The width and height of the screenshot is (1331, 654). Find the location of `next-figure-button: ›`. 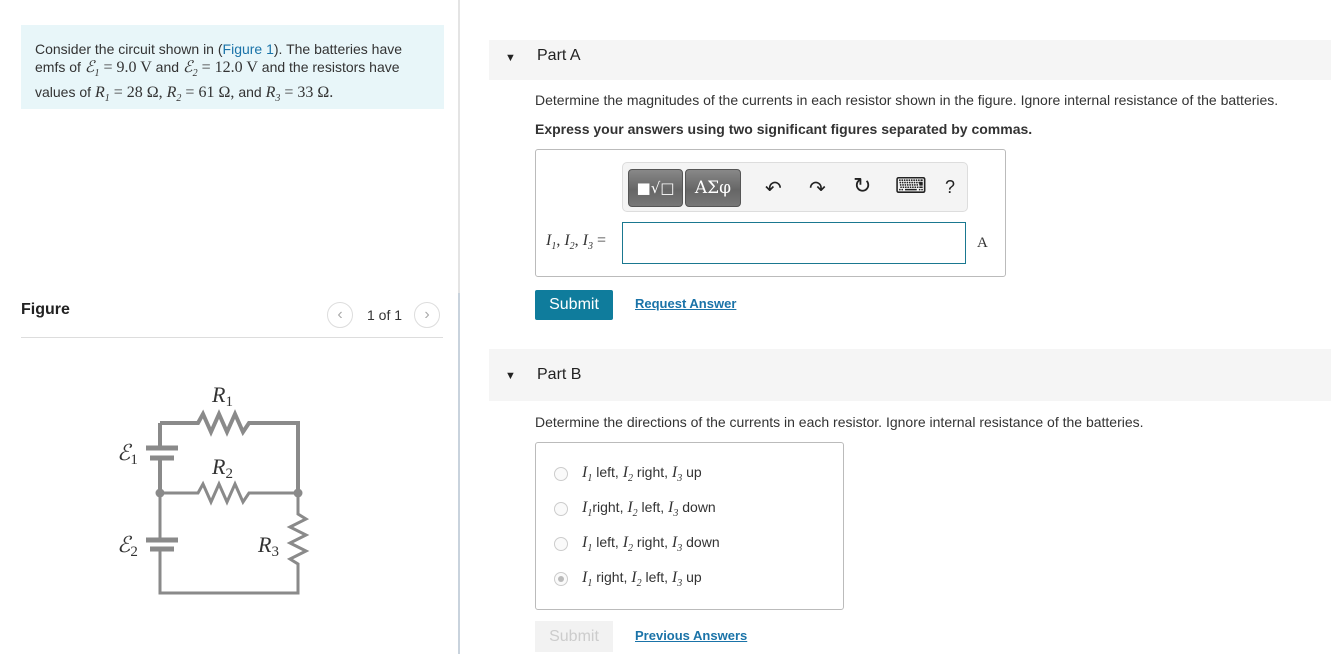

next-figure-button: › is located at coordinates (427, 315).